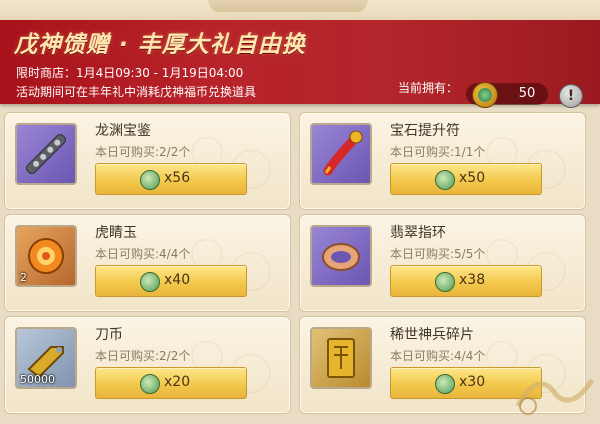  What do you see at coordinates (341, 358) in the screenshot?
I see `divine-weapon-shard-icon` at bounding box center [341, 358].